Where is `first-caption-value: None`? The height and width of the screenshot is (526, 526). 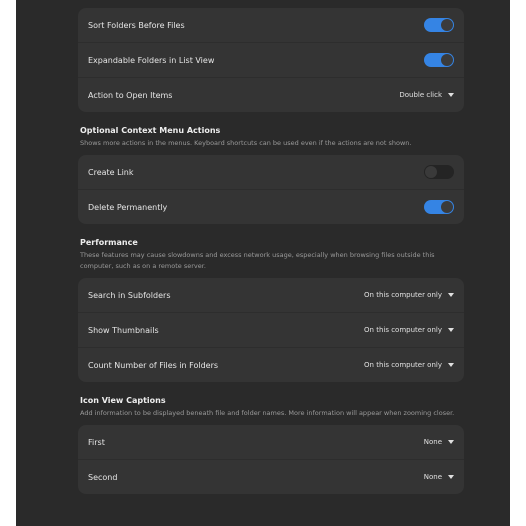
first-caption-value: None is located at coordinates (432, 442).